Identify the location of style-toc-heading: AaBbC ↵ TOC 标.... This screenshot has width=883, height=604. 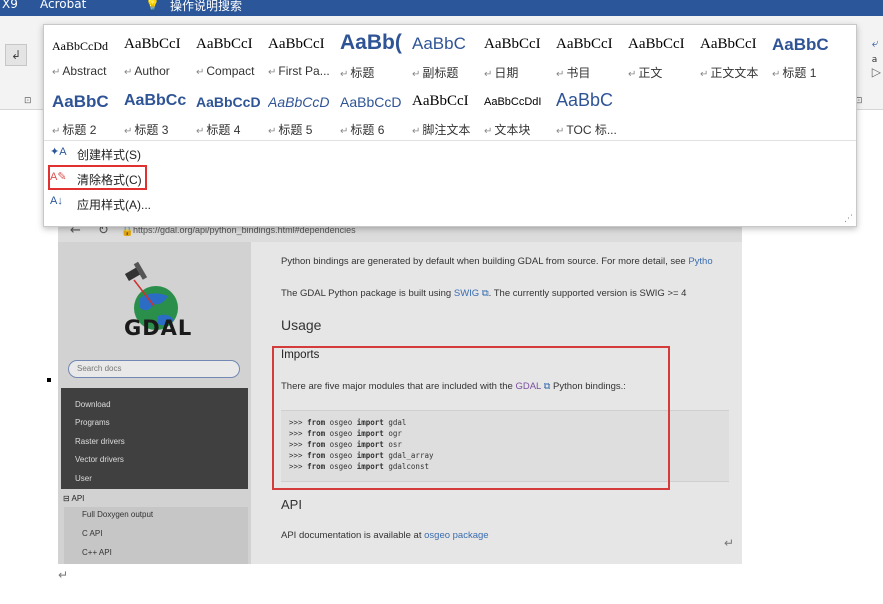
(588, 113).